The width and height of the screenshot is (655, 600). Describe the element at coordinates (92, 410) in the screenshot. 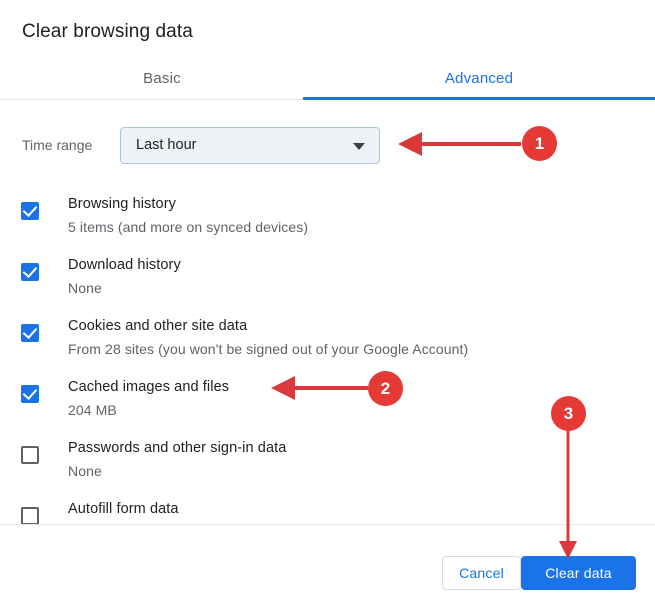

I see `option-subtitle: 204 MB` at that location.